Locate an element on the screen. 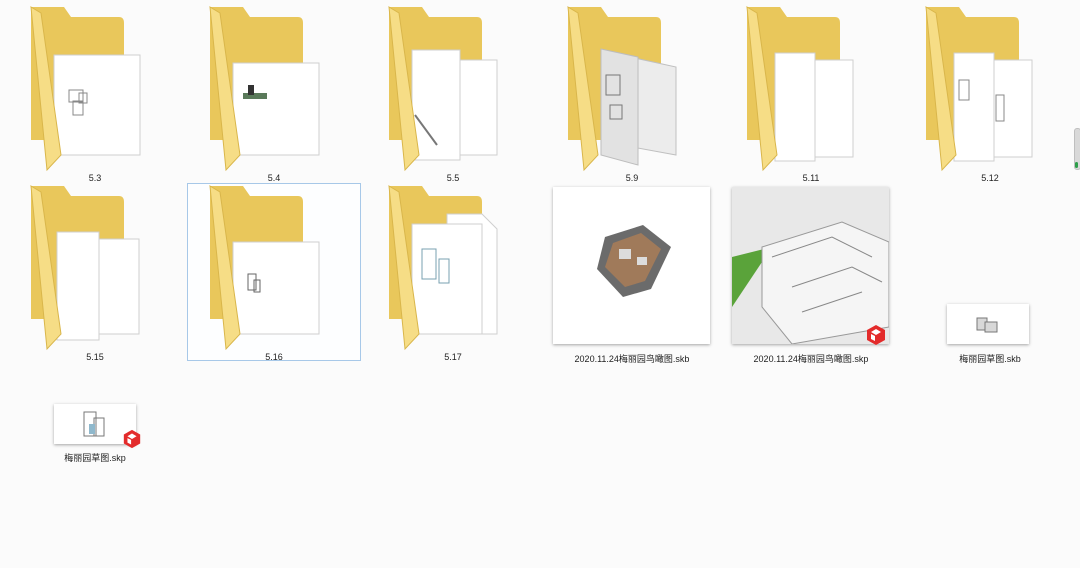 This screenshot has height=568, width=1080. scrollbar-grip is located at coordinates (1076, 165).